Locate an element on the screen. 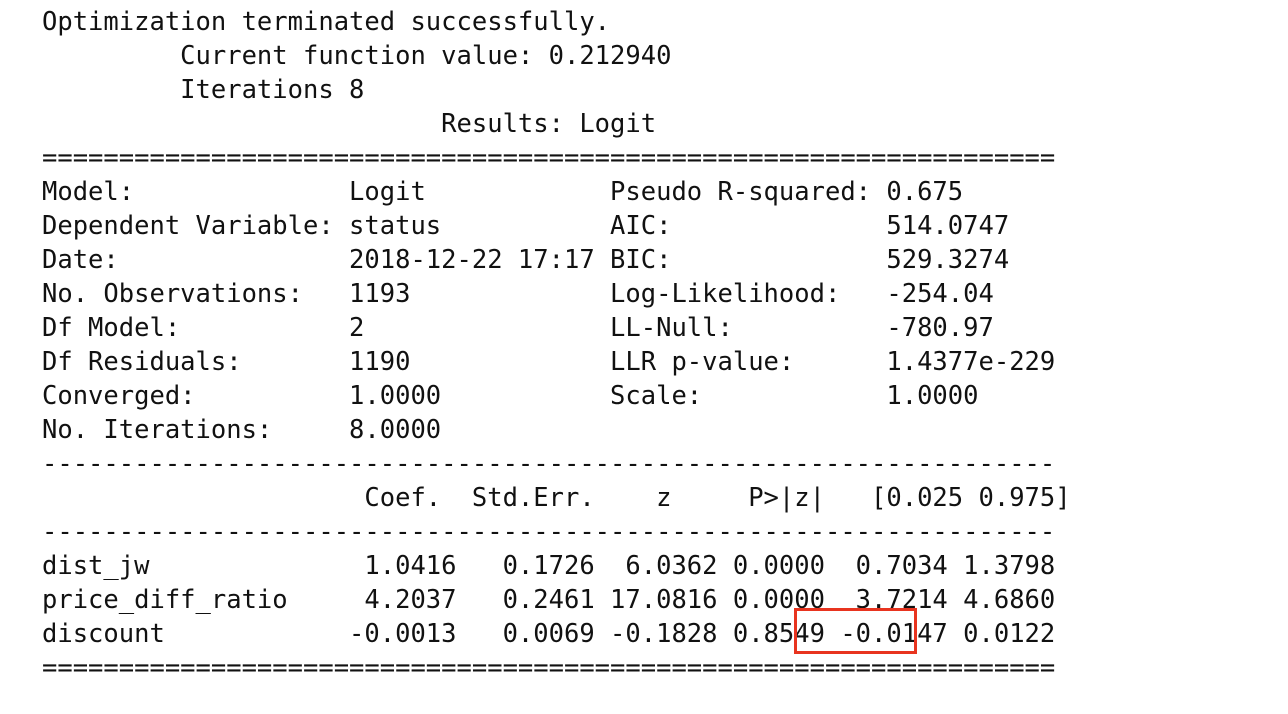 The height and width of the screenshot is (714, 1288). iterations-line: Iterations 8 is located at coordinates (203, 90).